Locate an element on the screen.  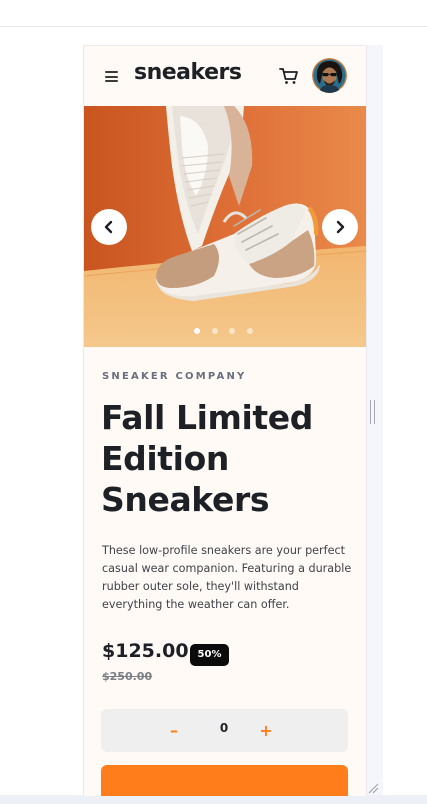
chevron-right-icon is located at coordinates (340, 227).